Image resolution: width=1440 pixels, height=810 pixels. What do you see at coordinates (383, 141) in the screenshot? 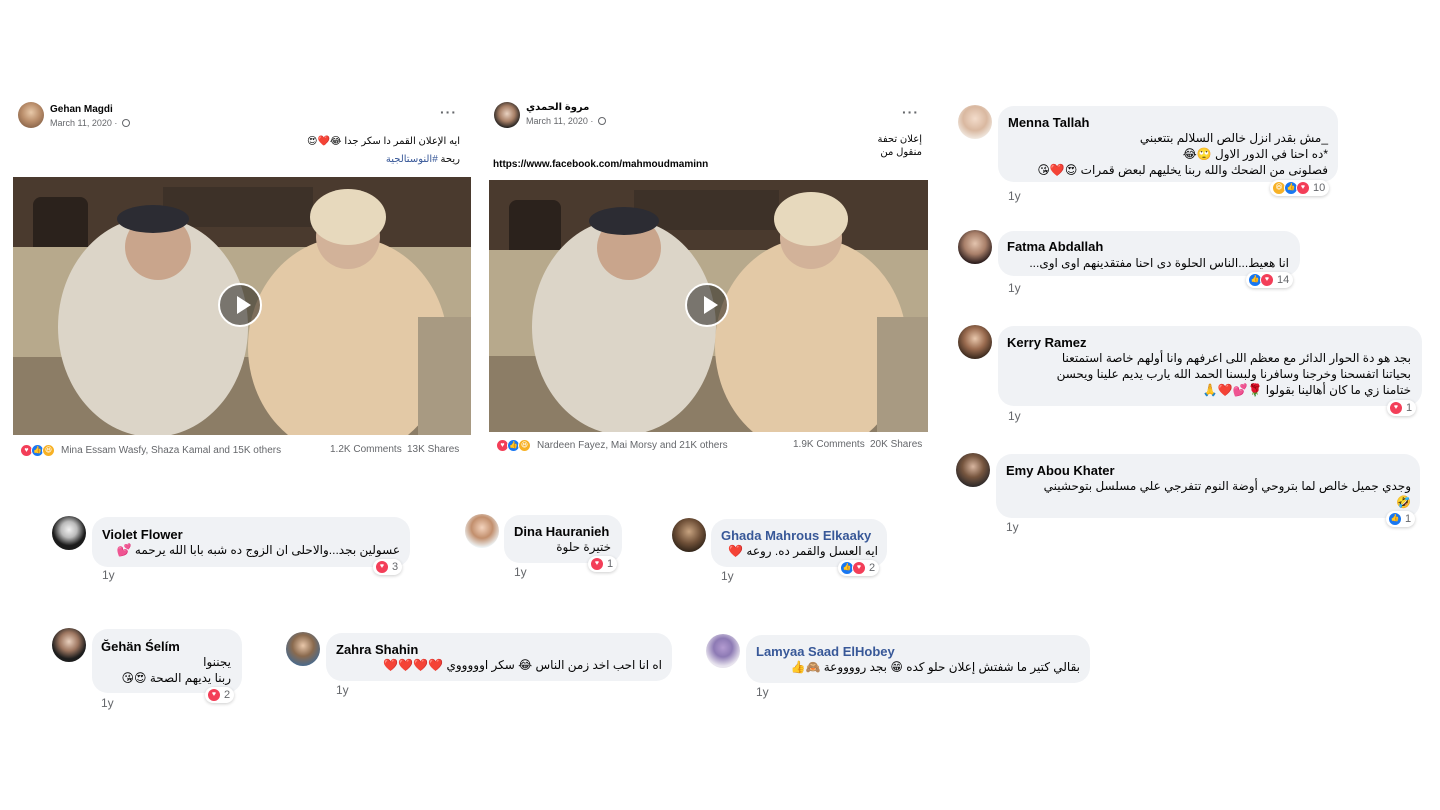
I see `post-text-line-1: ايه الإعلان القمر دا سكر جدا 😂❤️😍` at bounding box center [383, 141].